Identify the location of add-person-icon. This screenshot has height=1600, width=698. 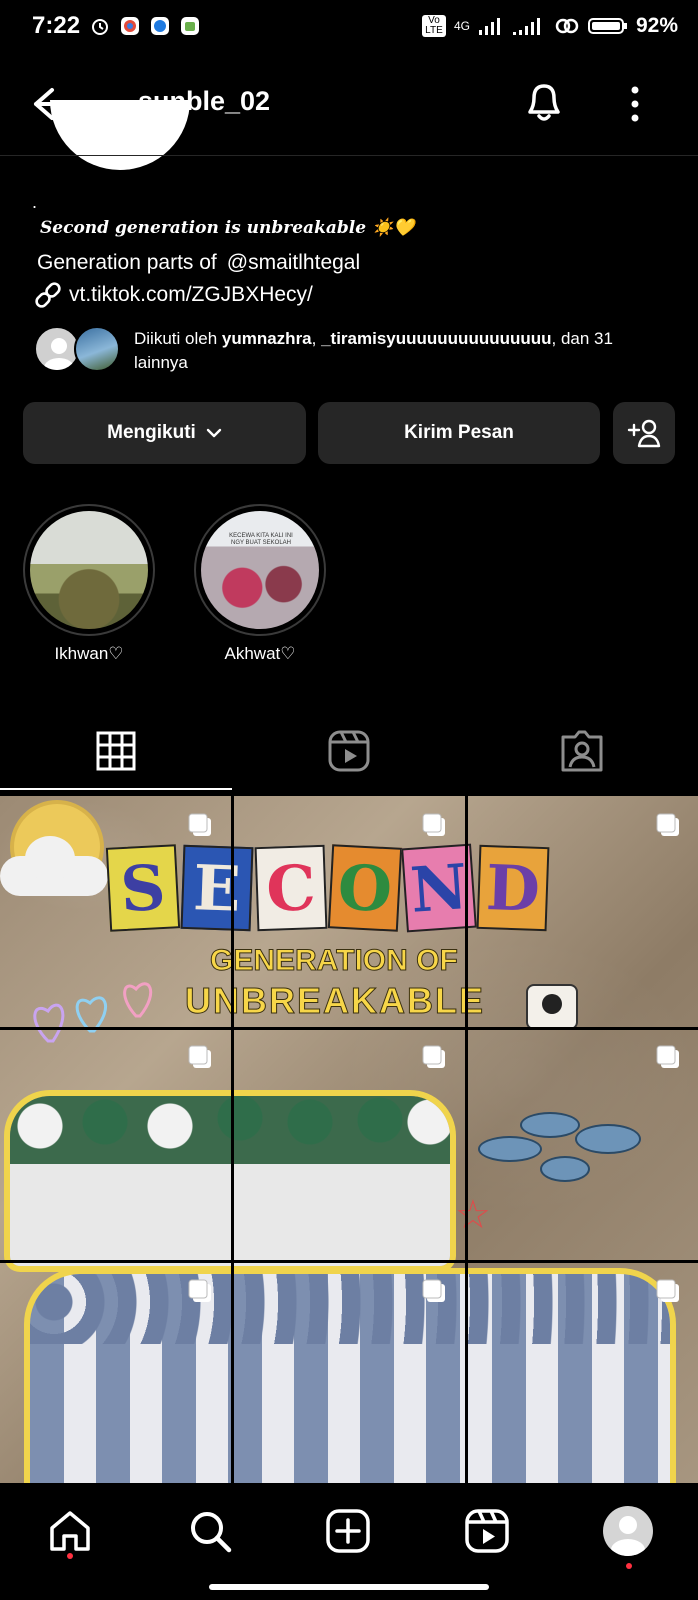
(644, 433).